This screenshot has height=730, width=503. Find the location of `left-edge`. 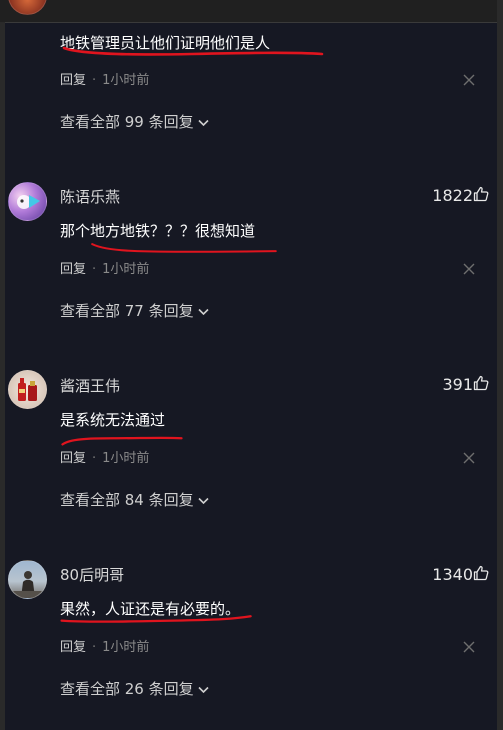

left-edge is located at coordinates (2, 376).